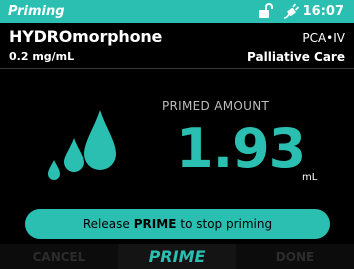  I want to click on status-bar: Priming 16:07, so click(177, 11).